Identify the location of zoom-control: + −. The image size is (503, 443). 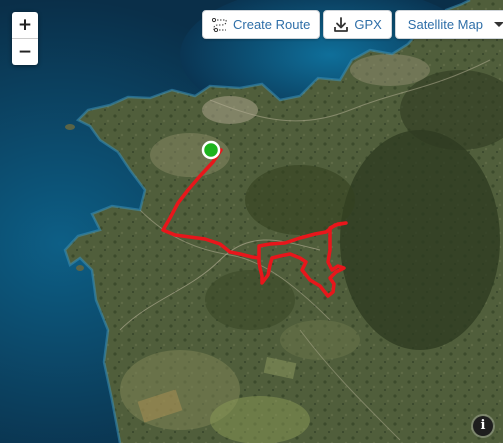
(25, 38).